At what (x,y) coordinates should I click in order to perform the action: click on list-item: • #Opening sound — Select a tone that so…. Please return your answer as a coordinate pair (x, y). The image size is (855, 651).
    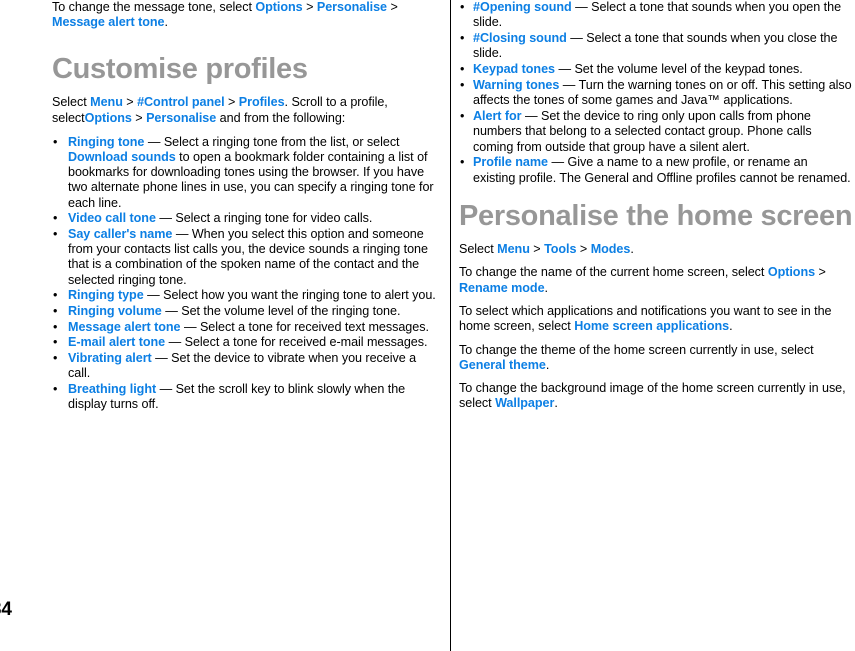
    Looking at the image, I should click on (656, 15).